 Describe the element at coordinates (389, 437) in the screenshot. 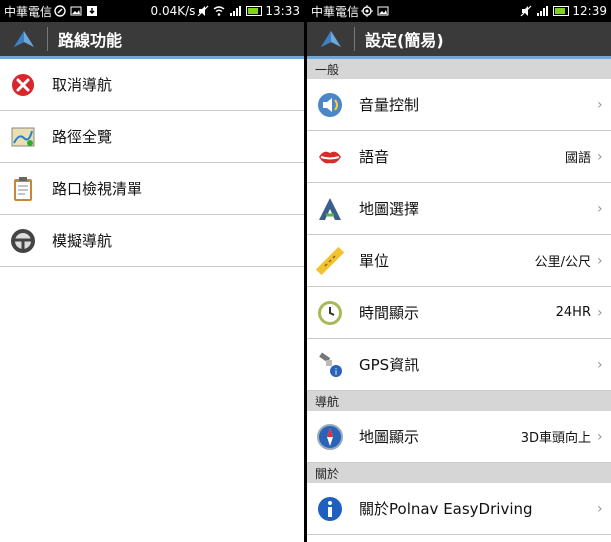

I see `item-label: 地圖顯示` at that location.